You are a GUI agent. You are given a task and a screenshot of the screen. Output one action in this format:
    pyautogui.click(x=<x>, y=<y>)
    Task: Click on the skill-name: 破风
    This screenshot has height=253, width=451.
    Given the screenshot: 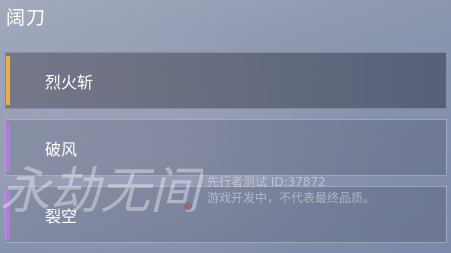 What is the action you would take?
    pyautogui.click(x=61, y=149)
    